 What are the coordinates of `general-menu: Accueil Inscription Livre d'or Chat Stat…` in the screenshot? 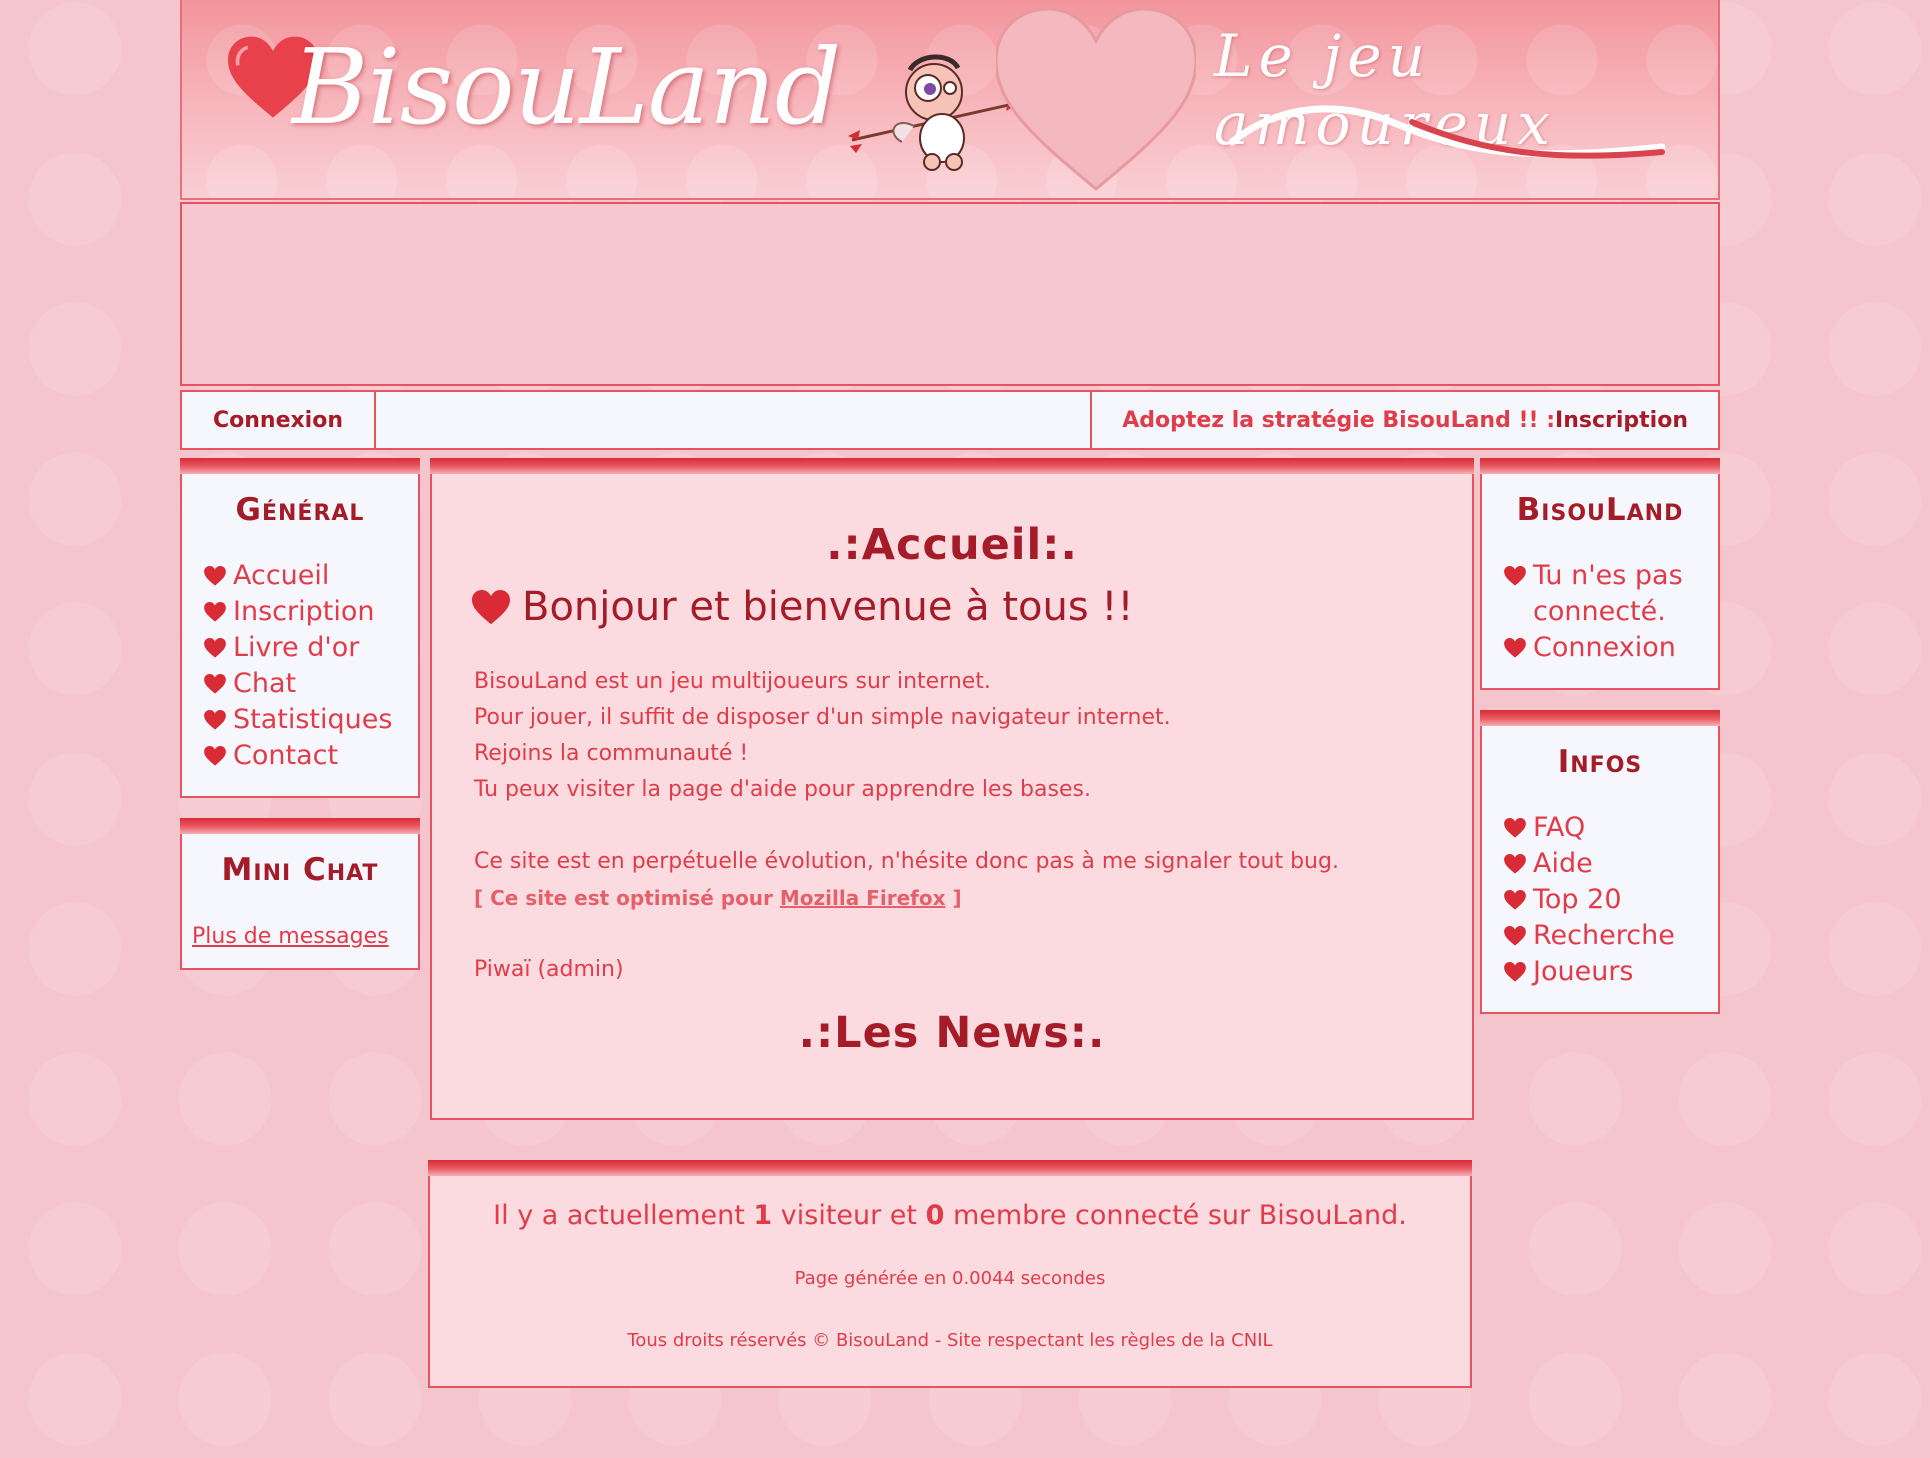 It's located at (298, 666).